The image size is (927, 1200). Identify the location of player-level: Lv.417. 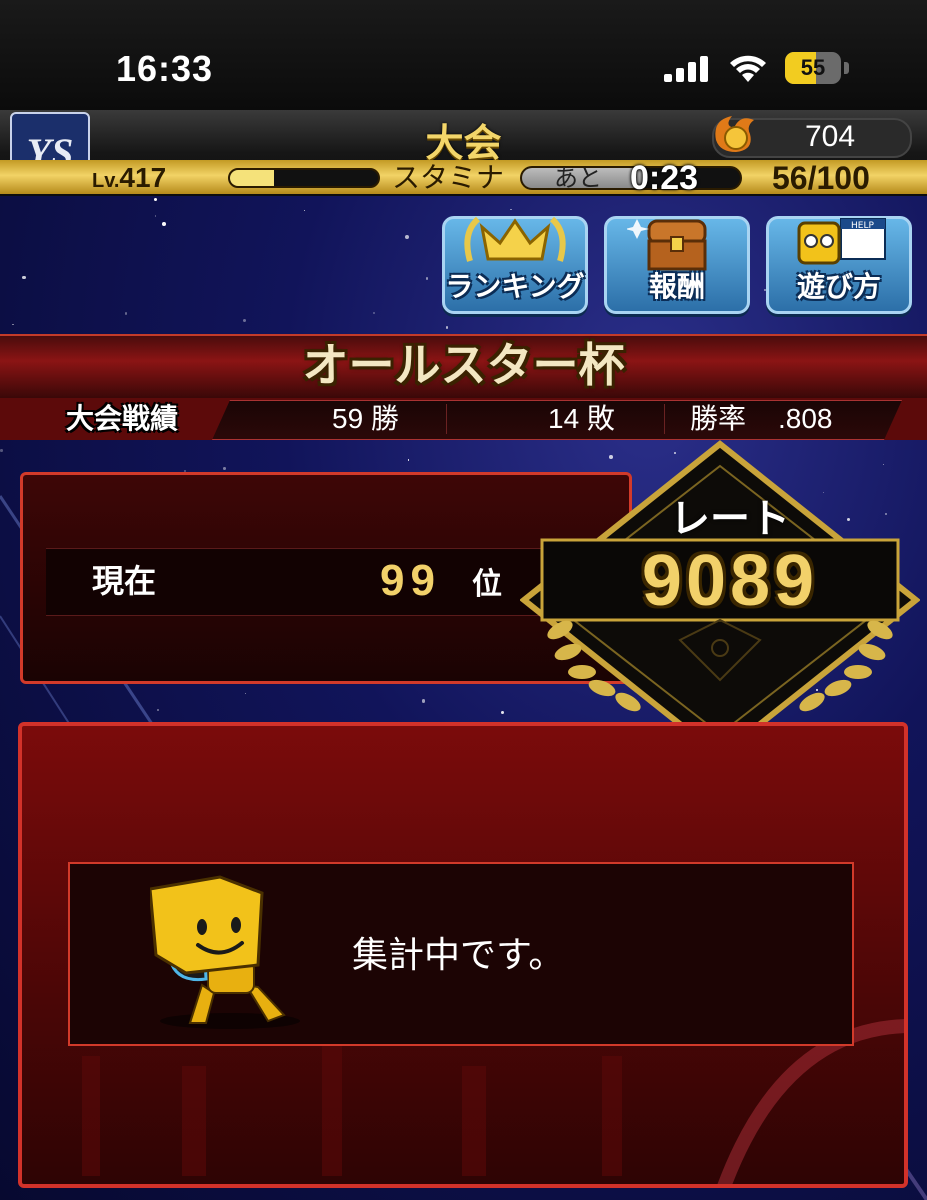
(129, 177).